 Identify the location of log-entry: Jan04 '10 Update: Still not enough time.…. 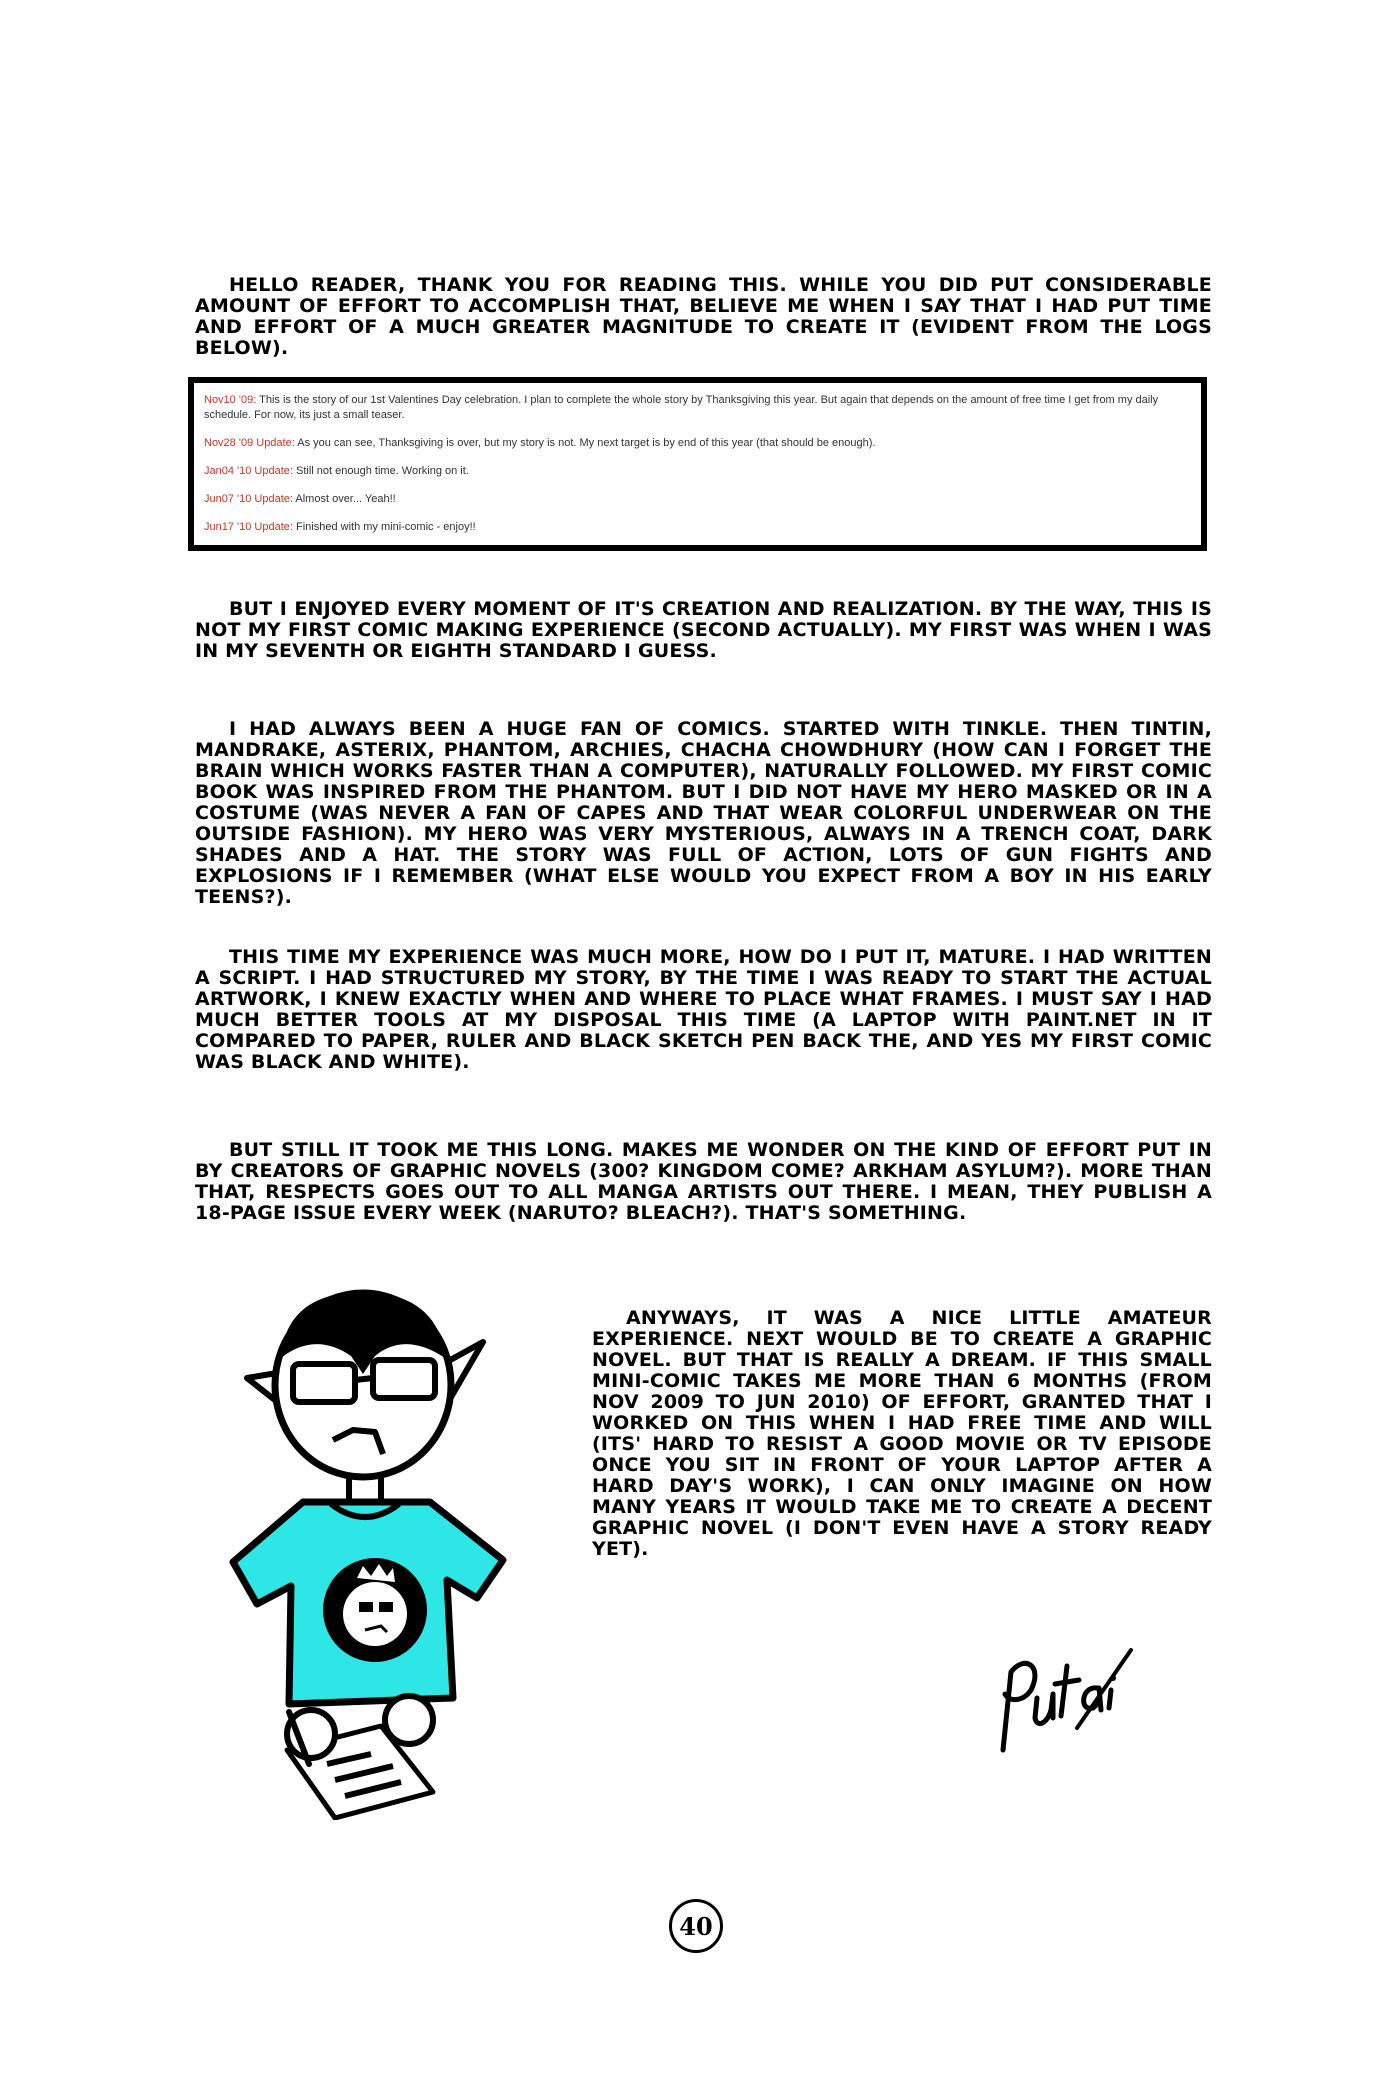
(696, 471).